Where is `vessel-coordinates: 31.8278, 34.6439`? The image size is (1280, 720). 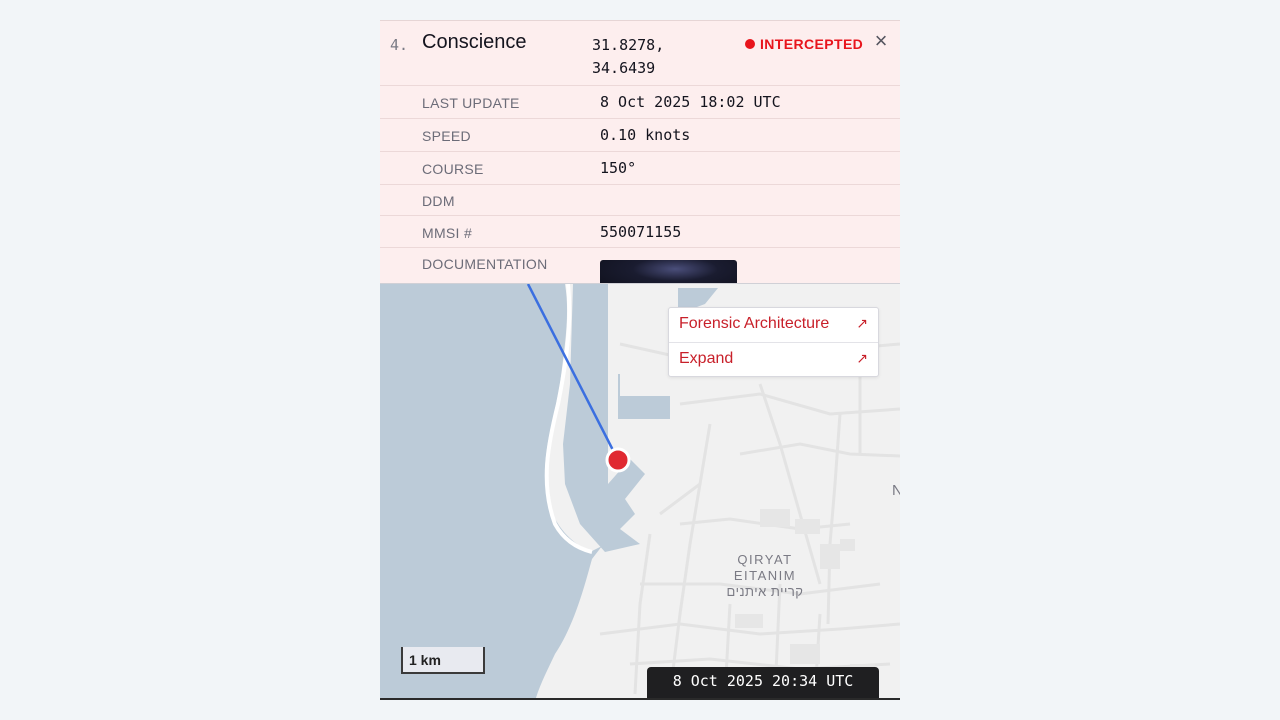 vessel-coordinates: 31.8278, 34.6439 is located at coordinates (652, 57).